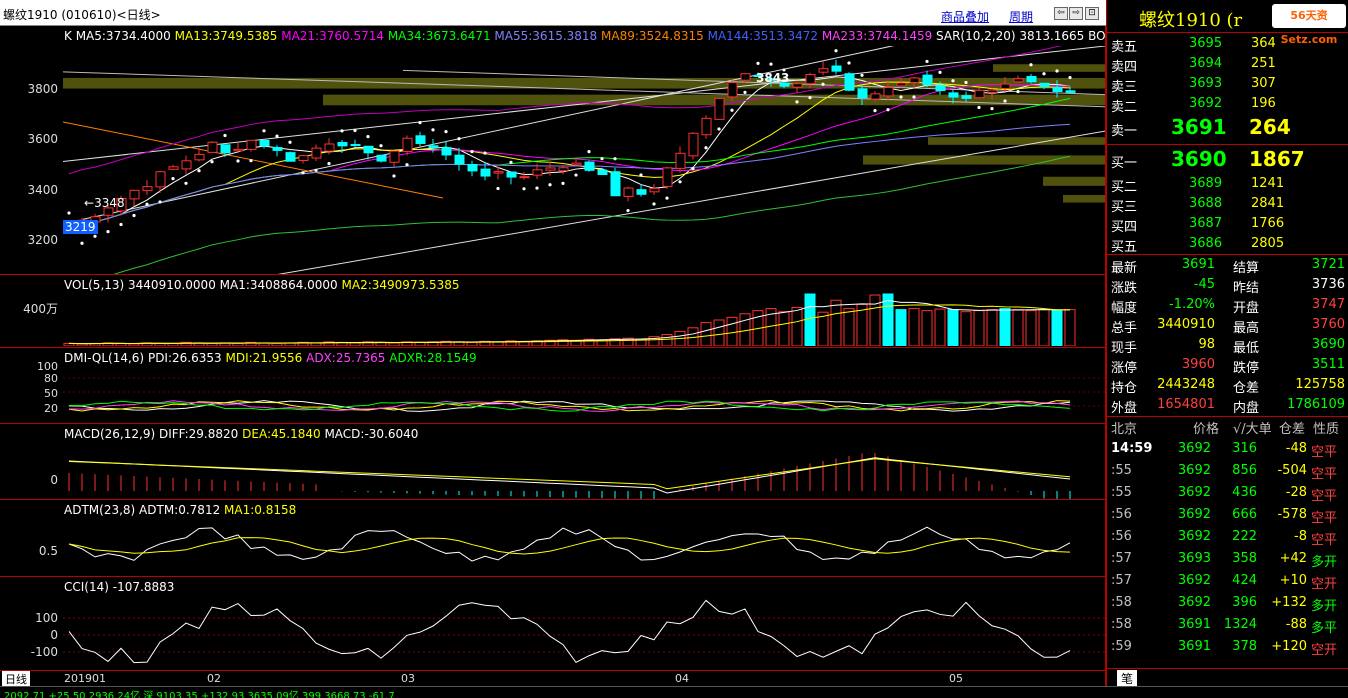  Describe the element at coordinates (1227, 244) in the screenshot. I see `bid-row: 买五 3686 2805` at that location.